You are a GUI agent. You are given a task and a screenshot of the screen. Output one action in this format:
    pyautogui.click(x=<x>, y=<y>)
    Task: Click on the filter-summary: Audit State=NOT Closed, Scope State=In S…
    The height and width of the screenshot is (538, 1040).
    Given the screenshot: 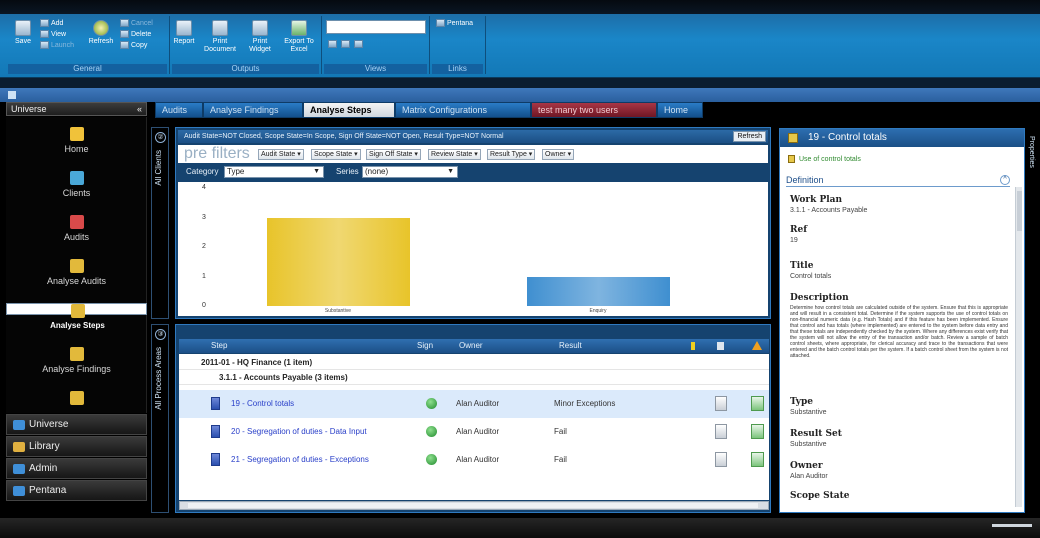 What is the action you would take?
    pyautogui.click(x=473, y=136)
    